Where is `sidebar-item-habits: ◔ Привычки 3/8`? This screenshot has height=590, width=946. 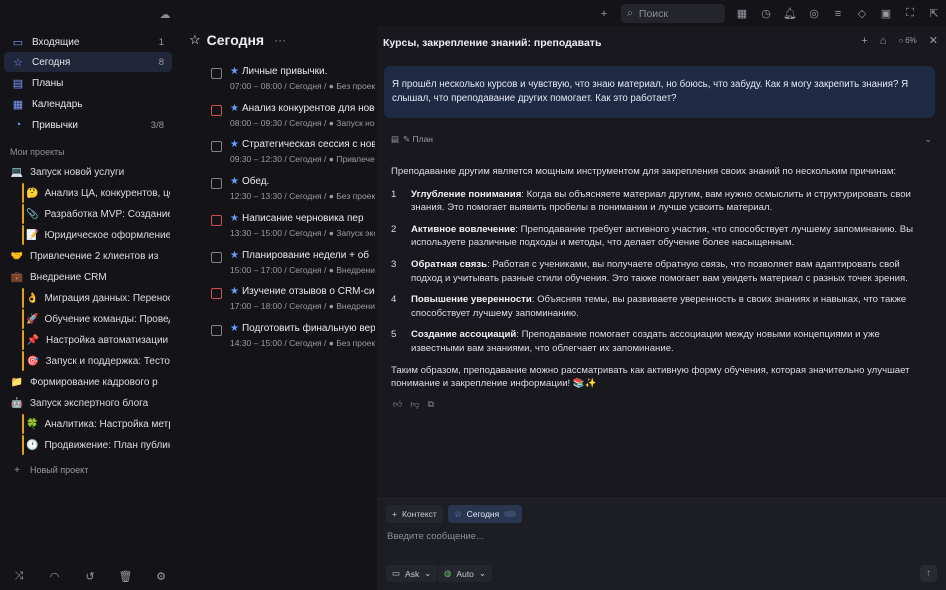
sidebar-item-habits: ◔ Привычки 3/8 is located at coordinates (88, 125).